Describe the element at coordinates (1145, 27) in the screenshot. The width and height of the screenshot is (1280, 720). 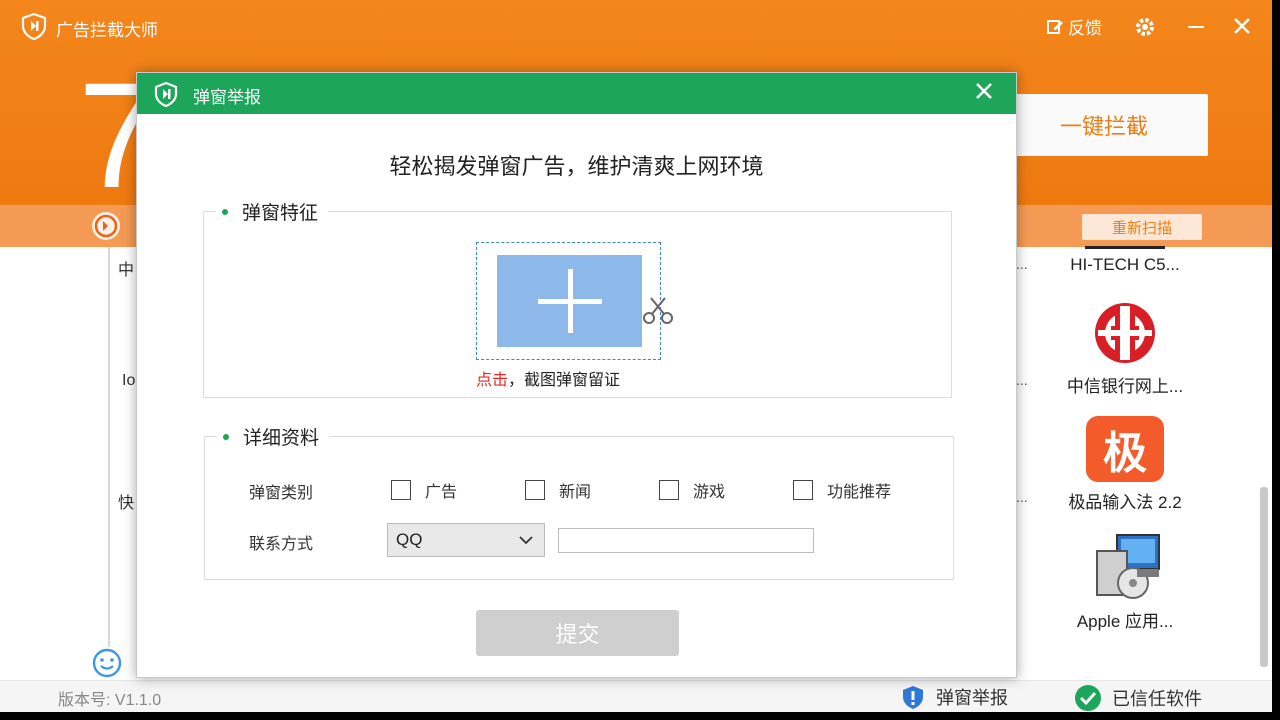
I see `gear-icon` at that location.